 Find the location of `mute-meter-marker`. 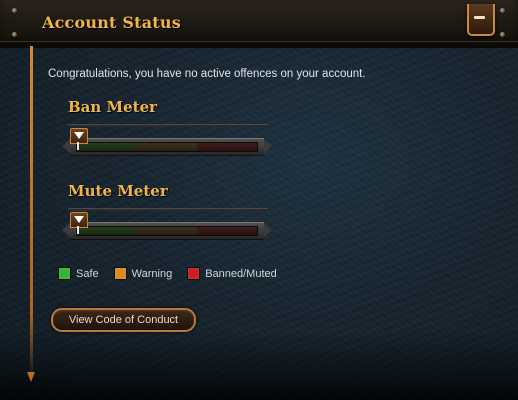

mute-meter-marker is located at coordinates (79, 220).